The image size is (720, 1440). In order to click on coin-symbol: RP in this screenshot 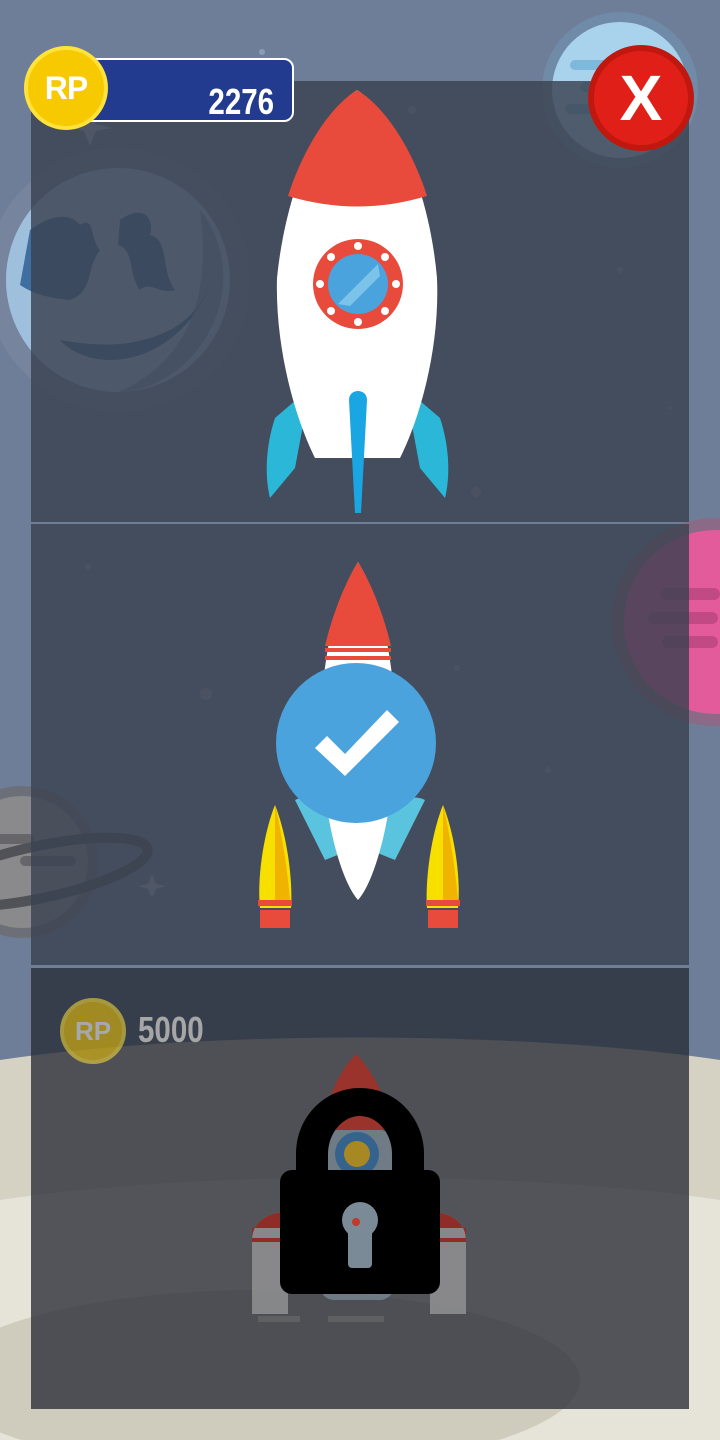, I will do `click(66, 87)`.